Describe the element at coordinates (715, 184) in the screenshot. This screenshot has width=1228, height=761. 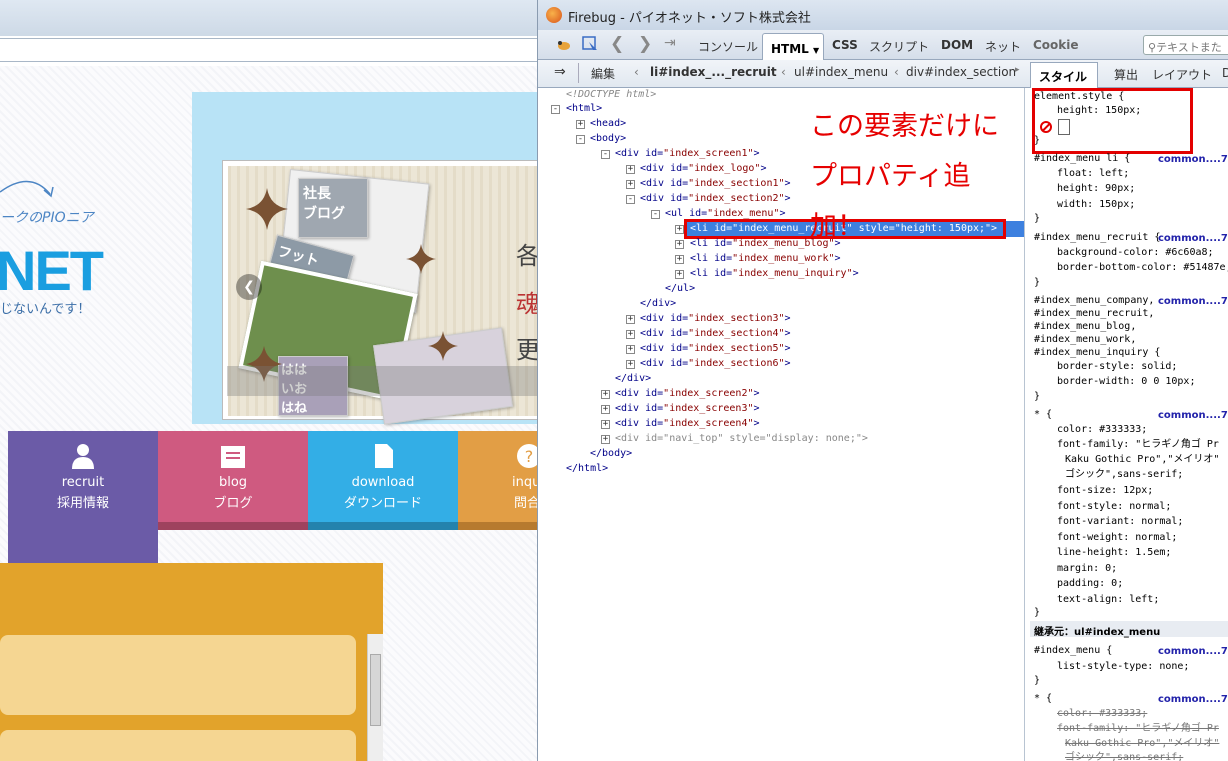
I see `tree-node-section1: <div id="index_section1">` at that location.